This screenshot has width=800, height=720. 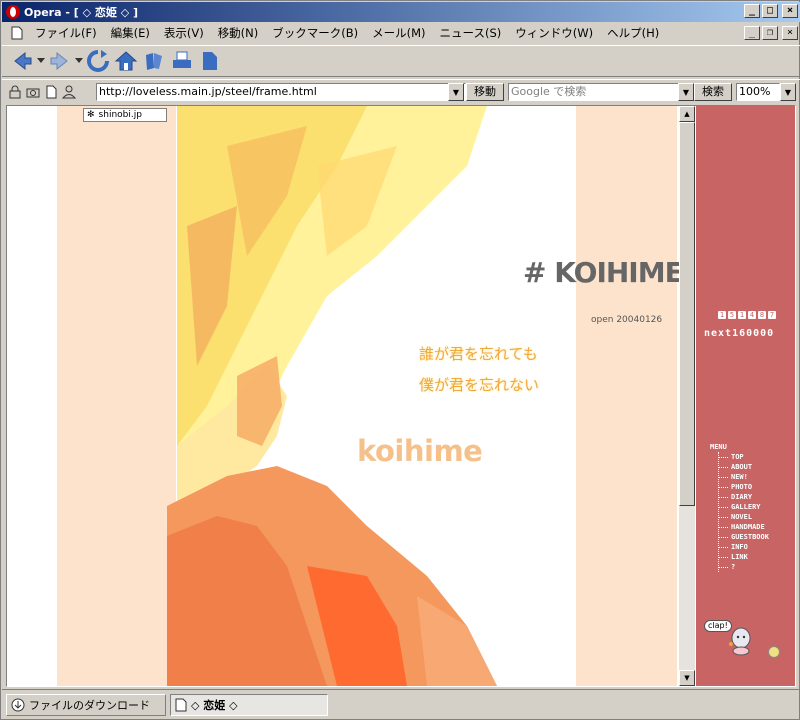 I want to click on reload-icon, so click(x=98, y=61).